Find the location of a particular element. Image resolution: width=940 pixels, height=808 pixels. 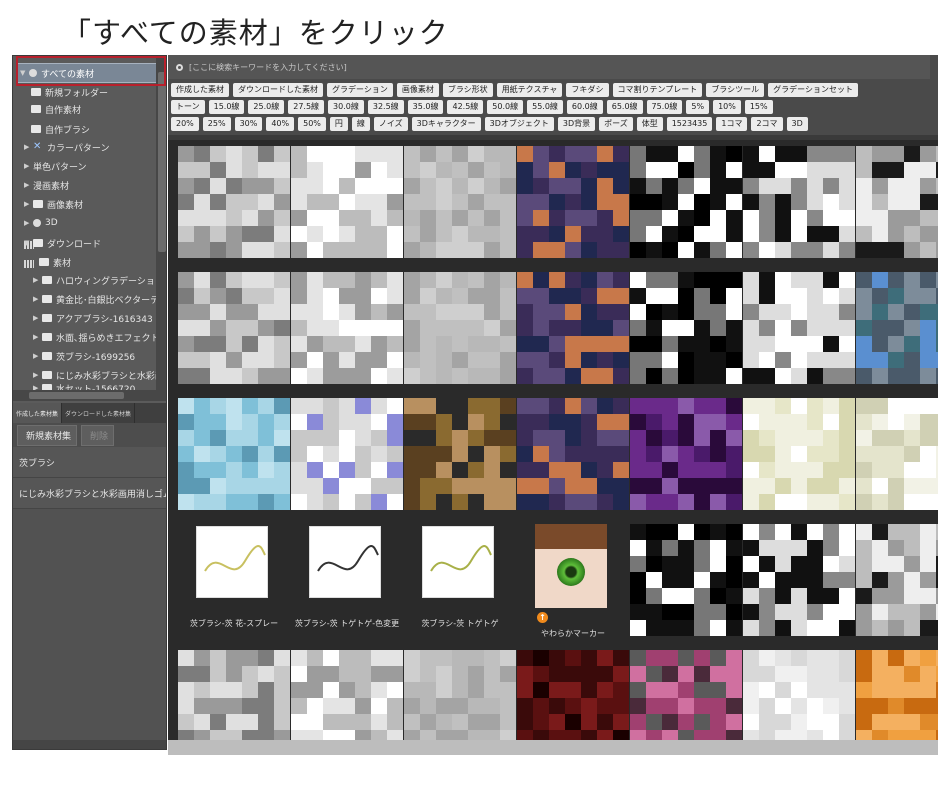

tag-button: 50% is located at coordinates (312, 123).